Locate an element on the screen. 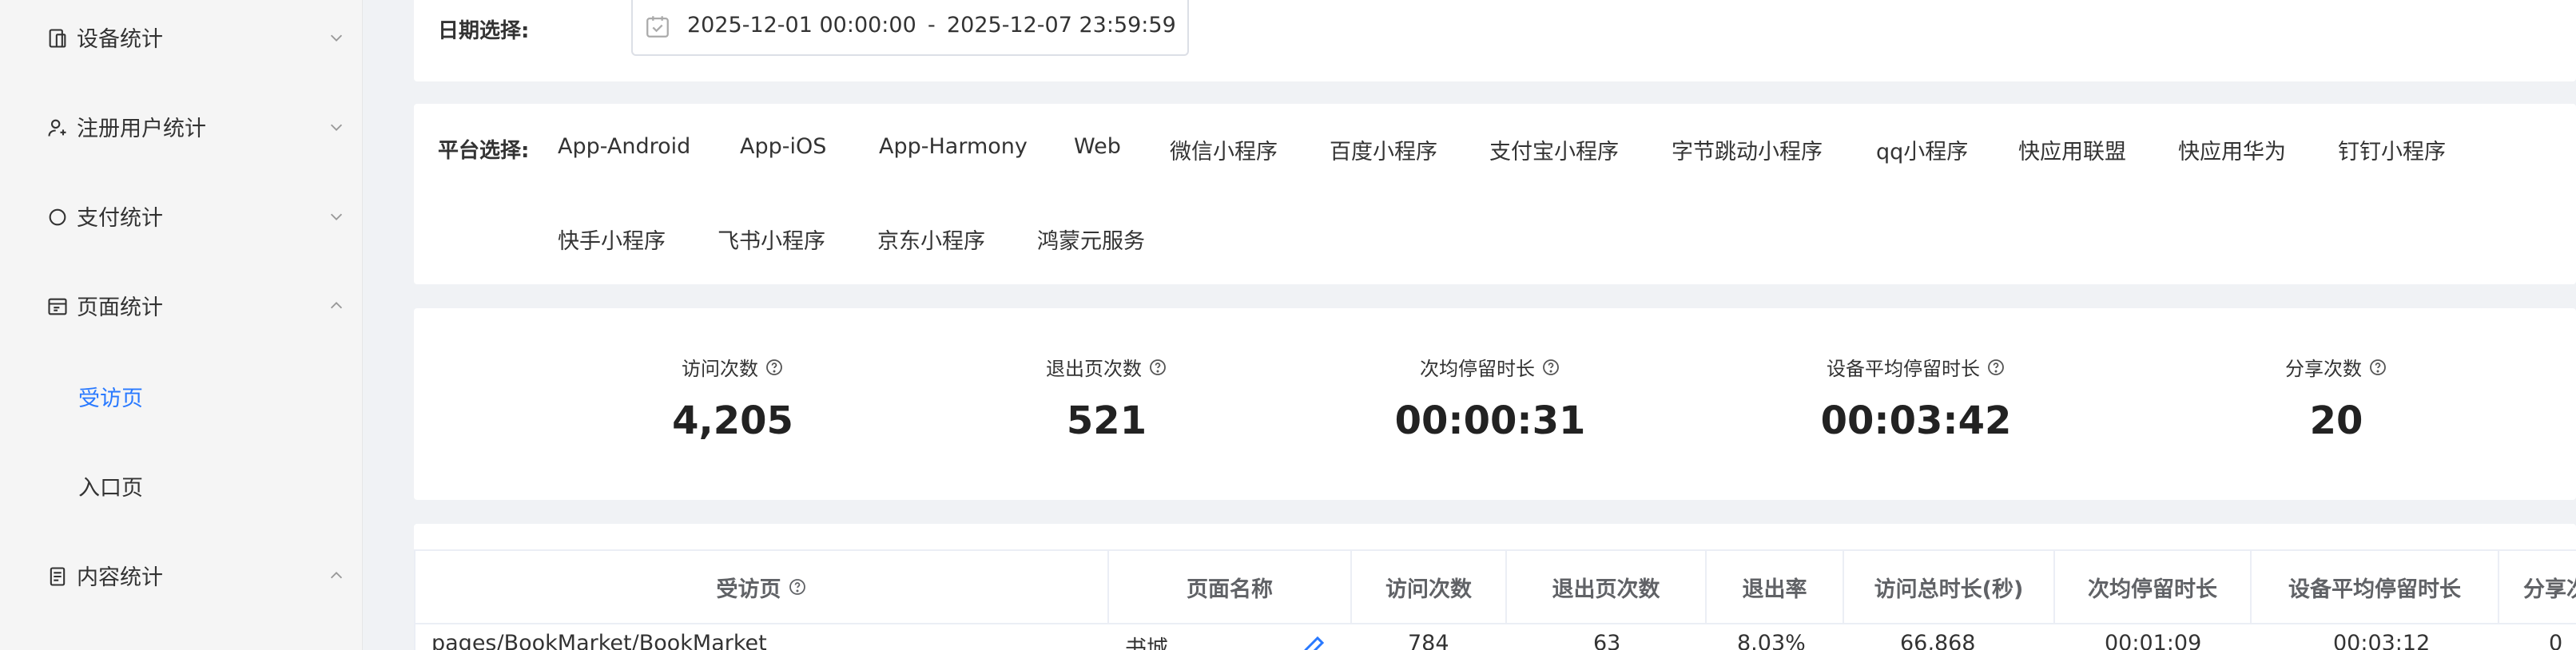 This screenshot has height=650, width=2576. column-header-visited-page: 受访页 is located at coordinates (762, 587).